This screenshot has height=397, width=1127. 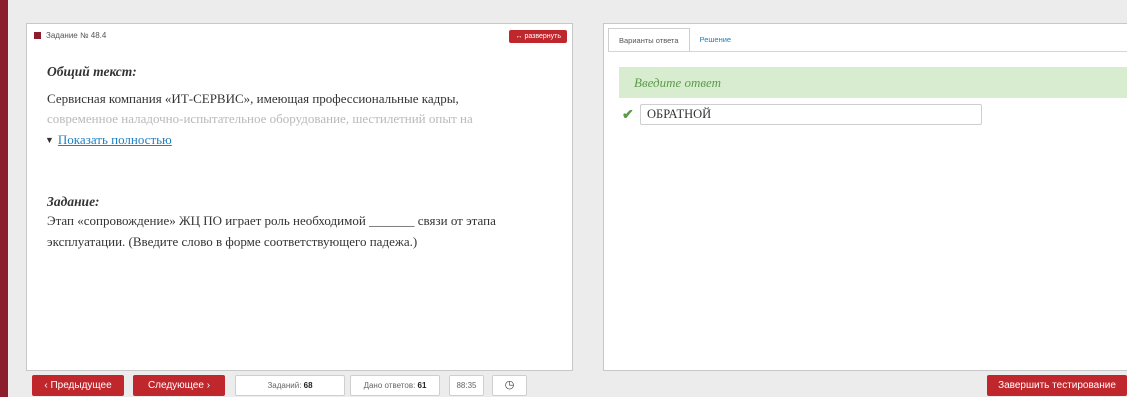 I want to click on previous-button: ‹ Предыдущее, so click(x=78, y=385).